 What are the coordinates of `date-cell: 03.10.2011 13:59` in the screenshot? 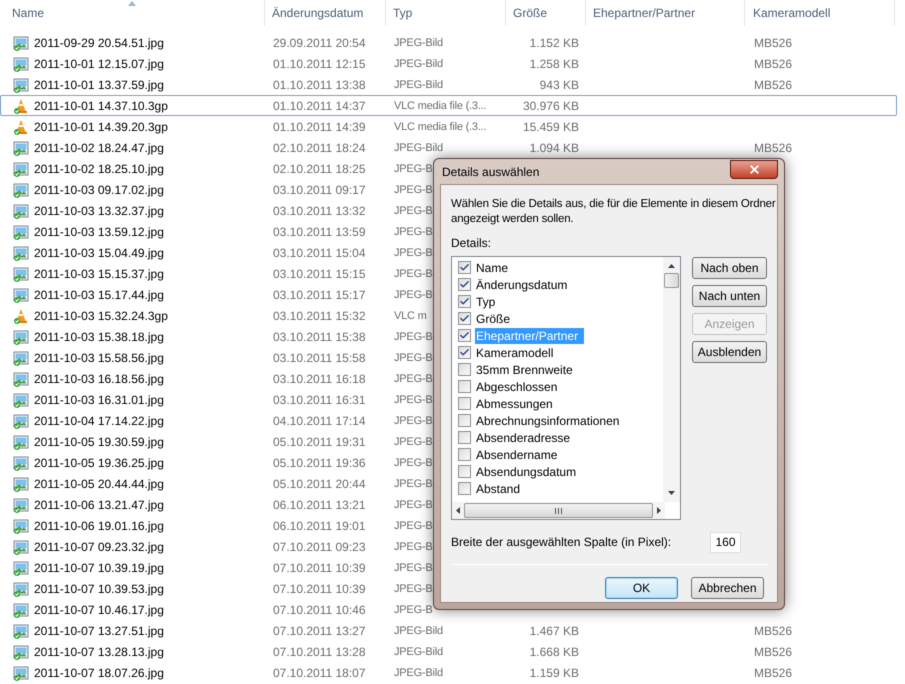 It's located at (319, 231).